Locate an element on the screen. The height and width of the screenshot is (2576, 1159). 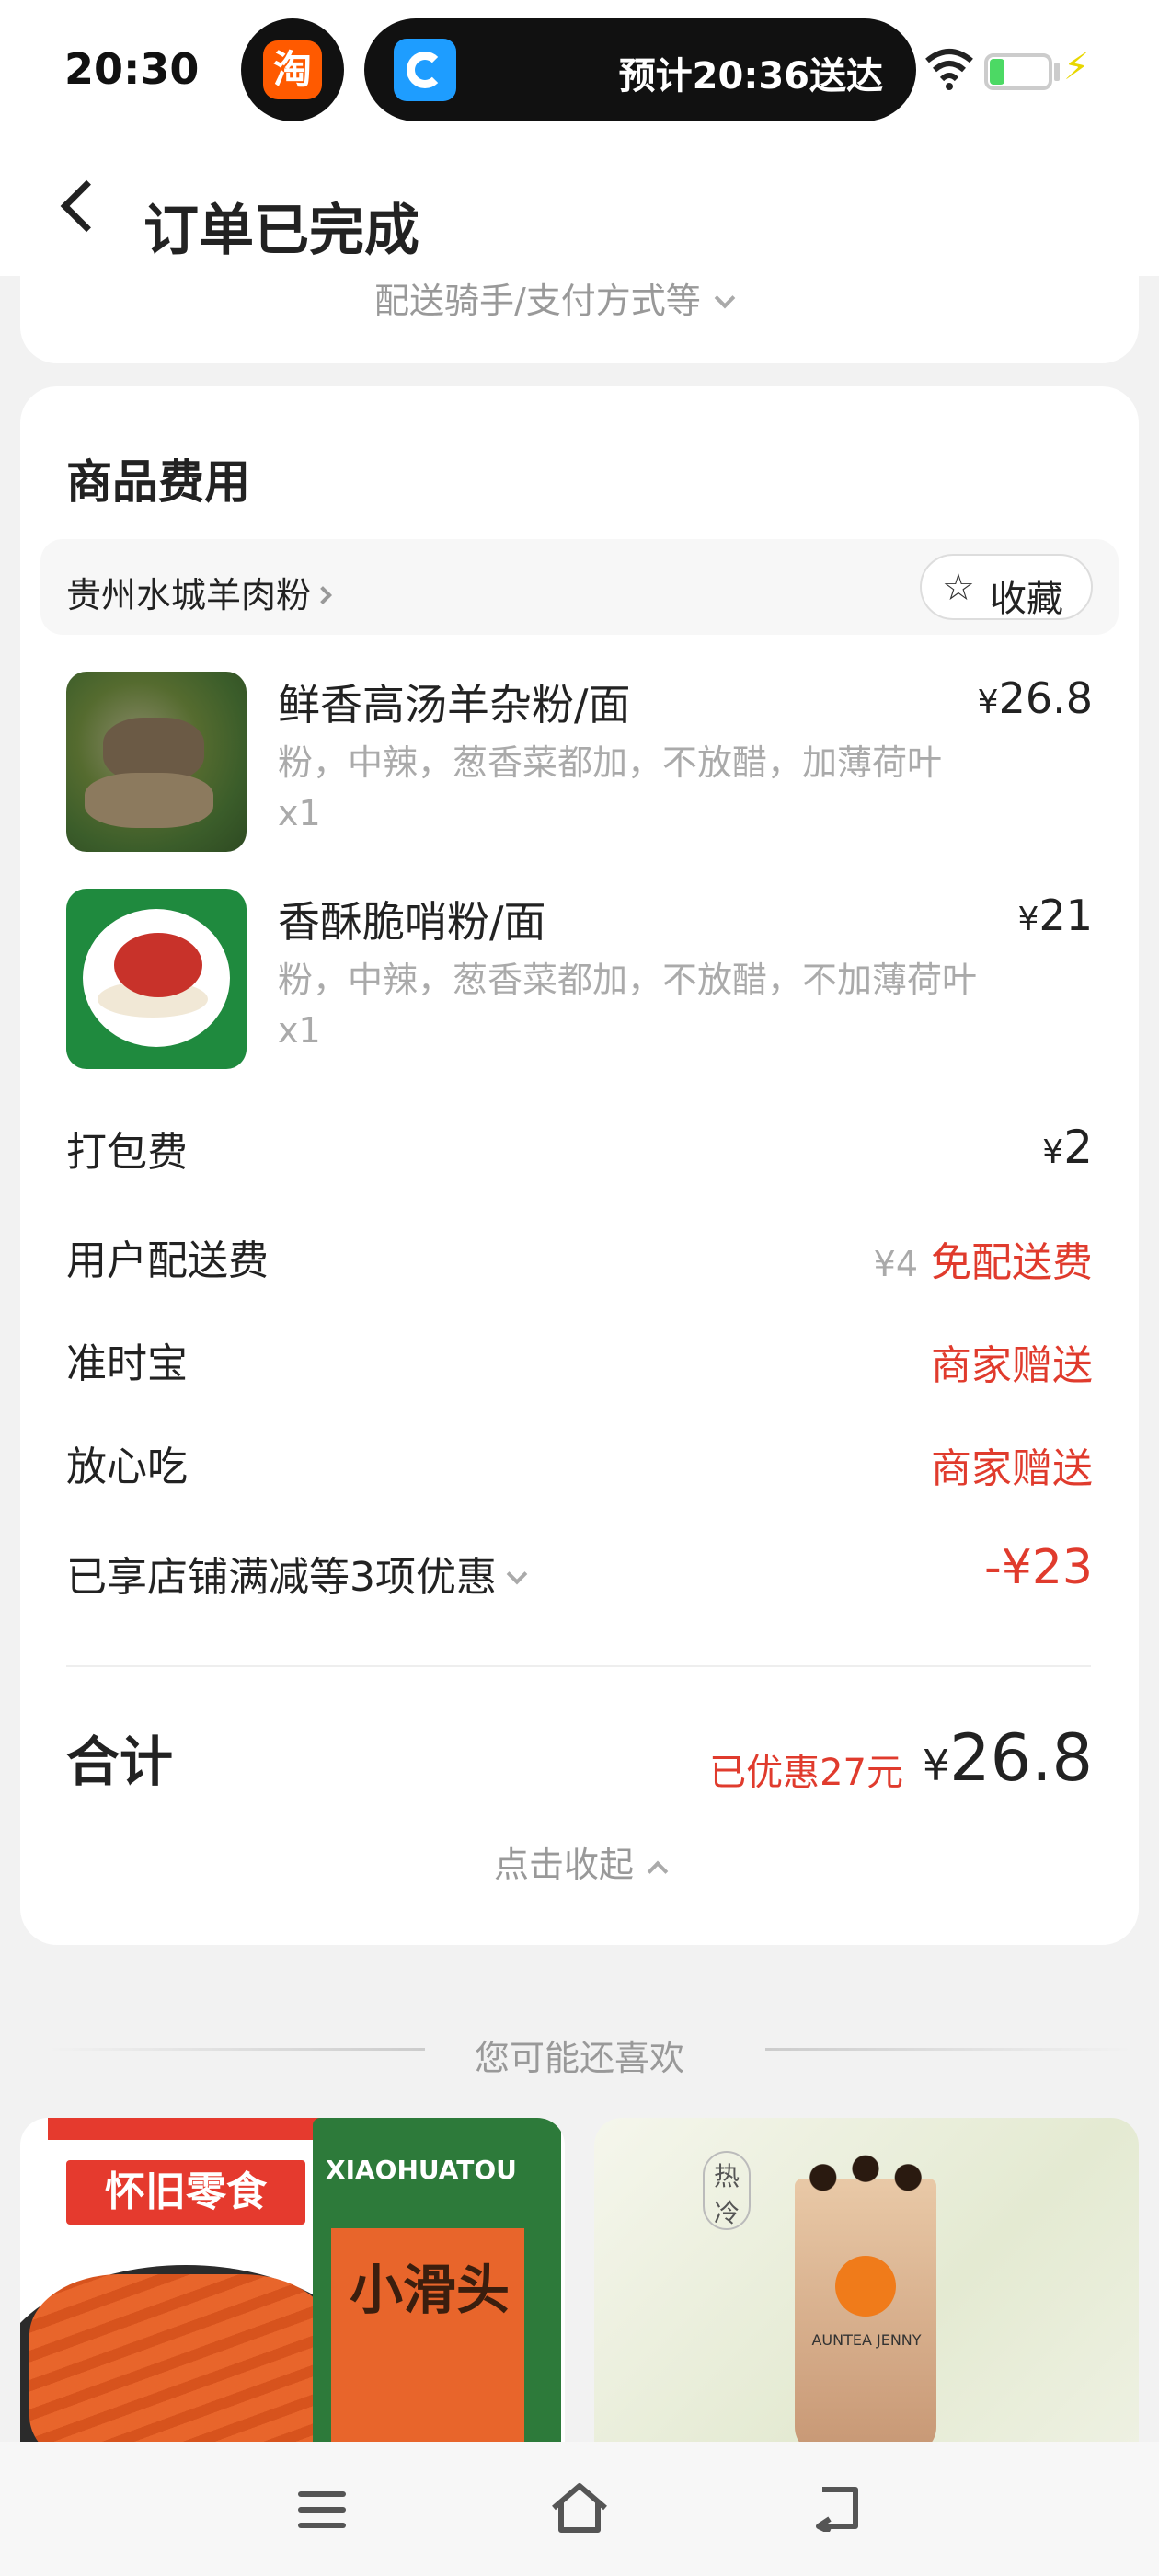
item-spec: 粉，中辣，葱香菜都加，不放醋，加薄荷叶 is located at coordinates (610, 762).